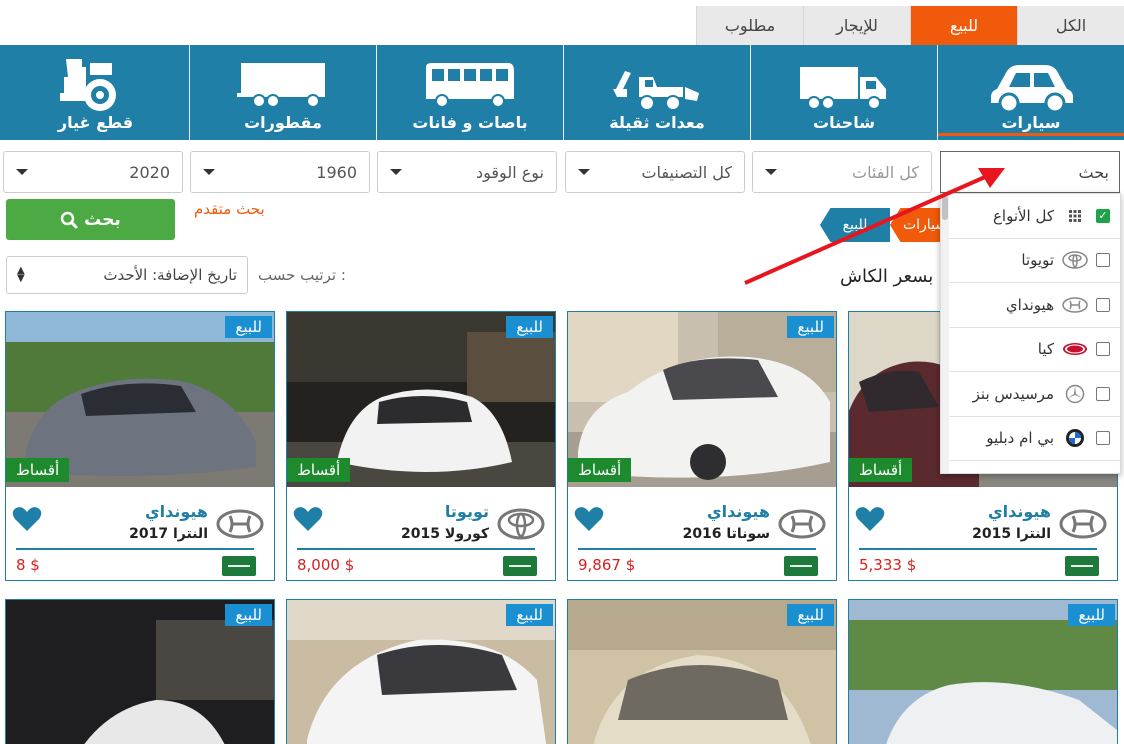  What do you see at coordinates (229, 209) in the screenshot?
I see `advanced-search-link: بحث متقدم` at bounding box center [229, 209].